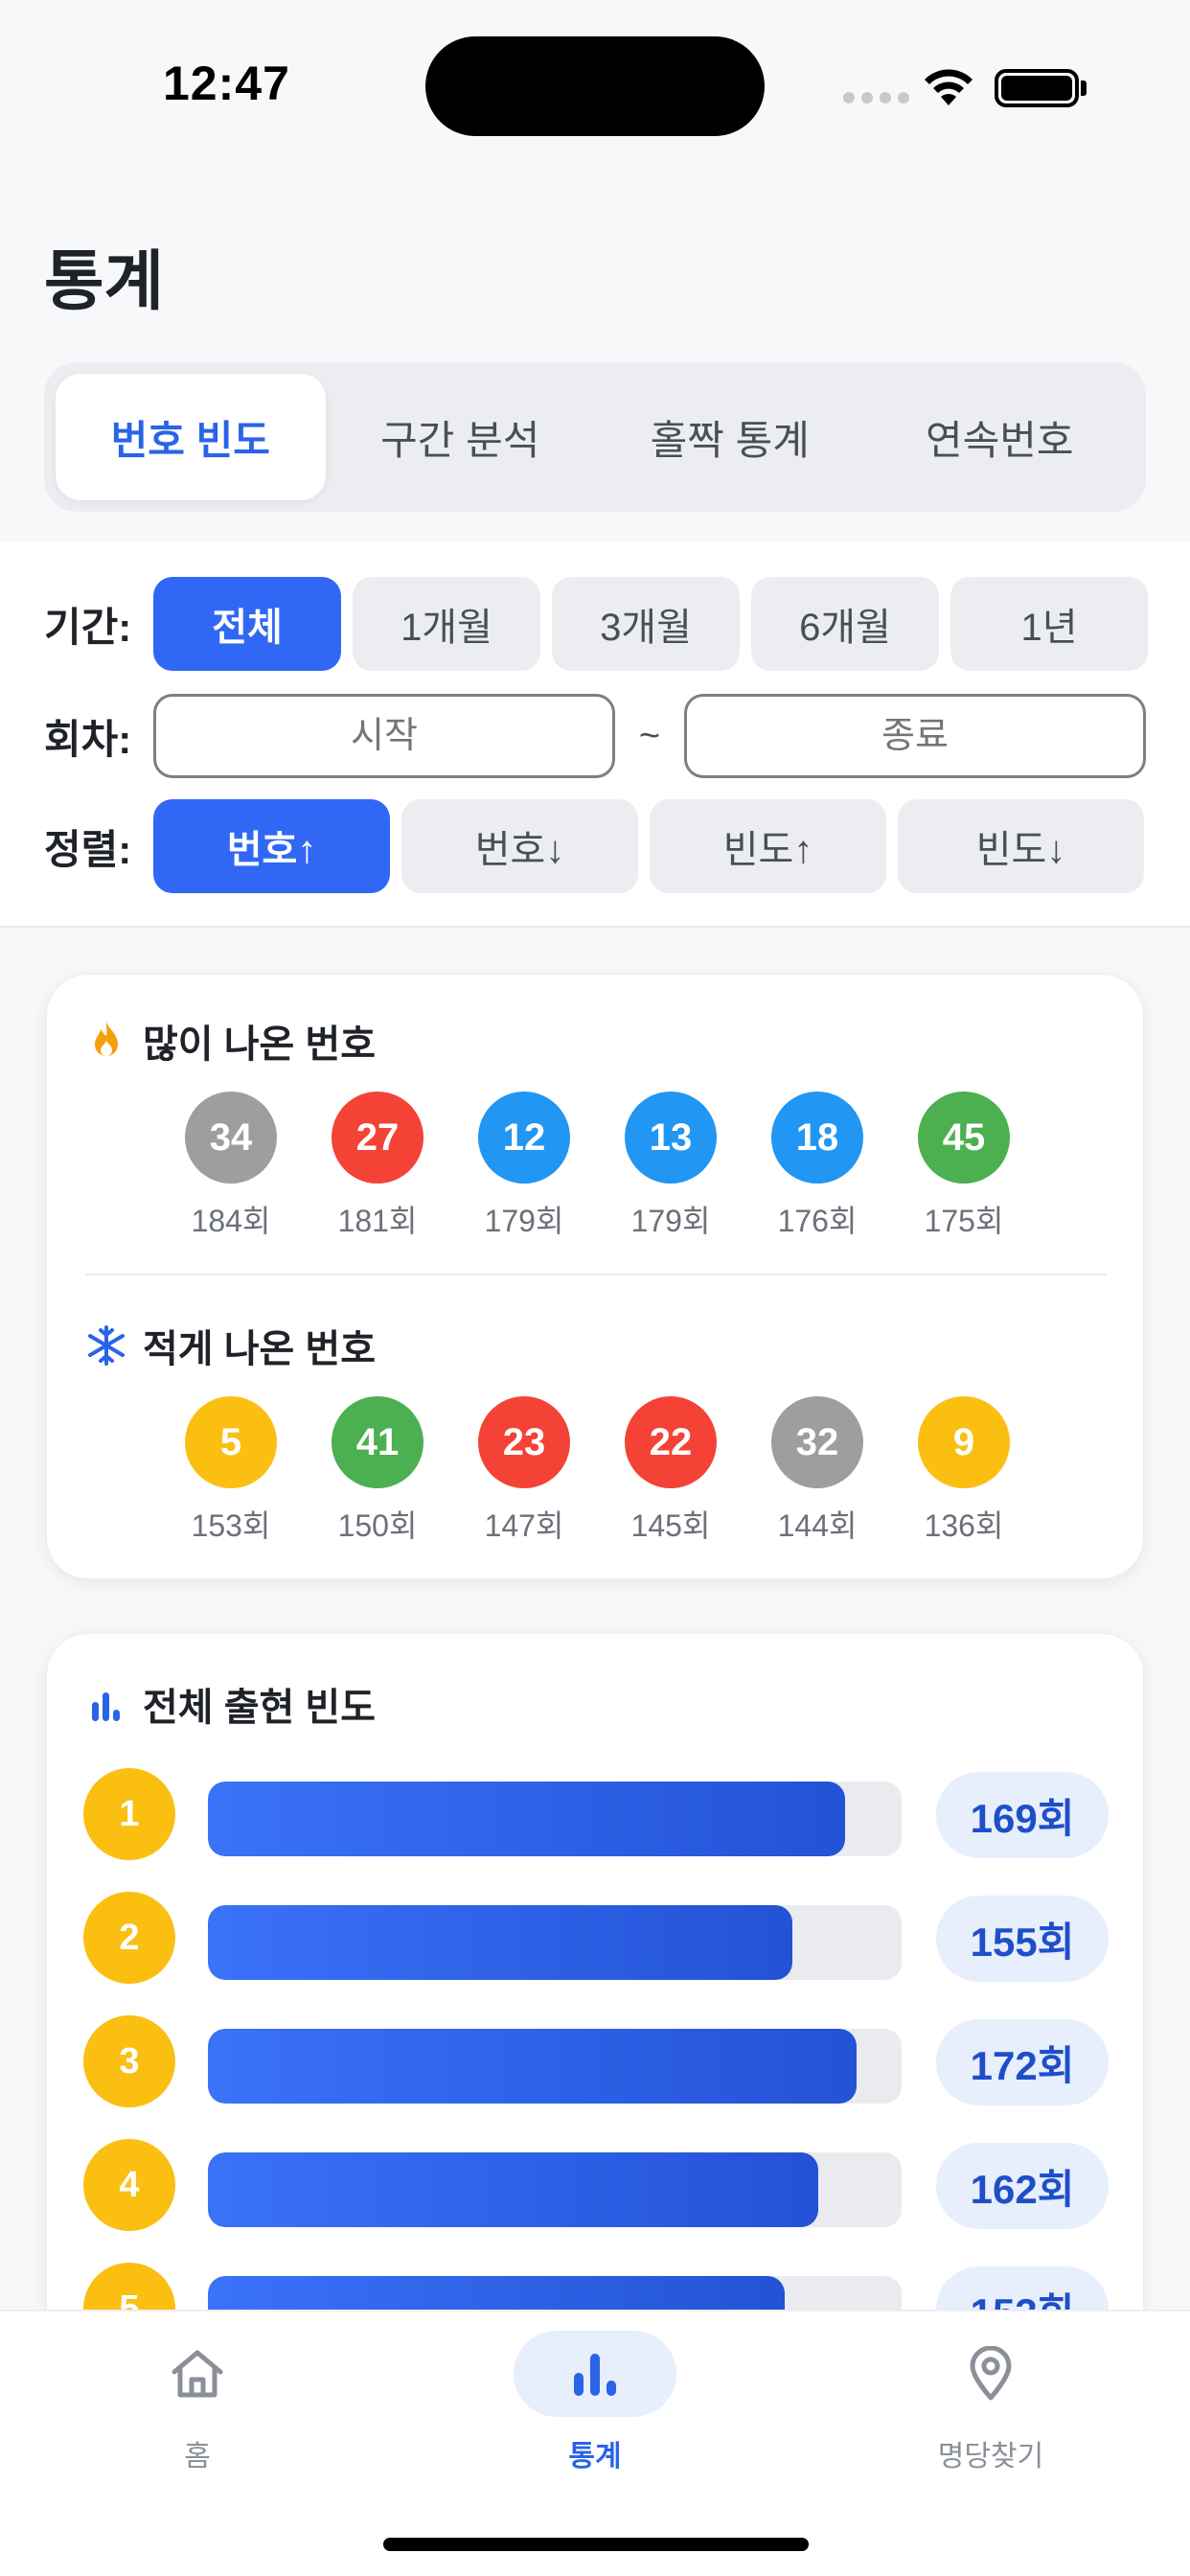  I want to click on stats-icon, so click(595, 2375).